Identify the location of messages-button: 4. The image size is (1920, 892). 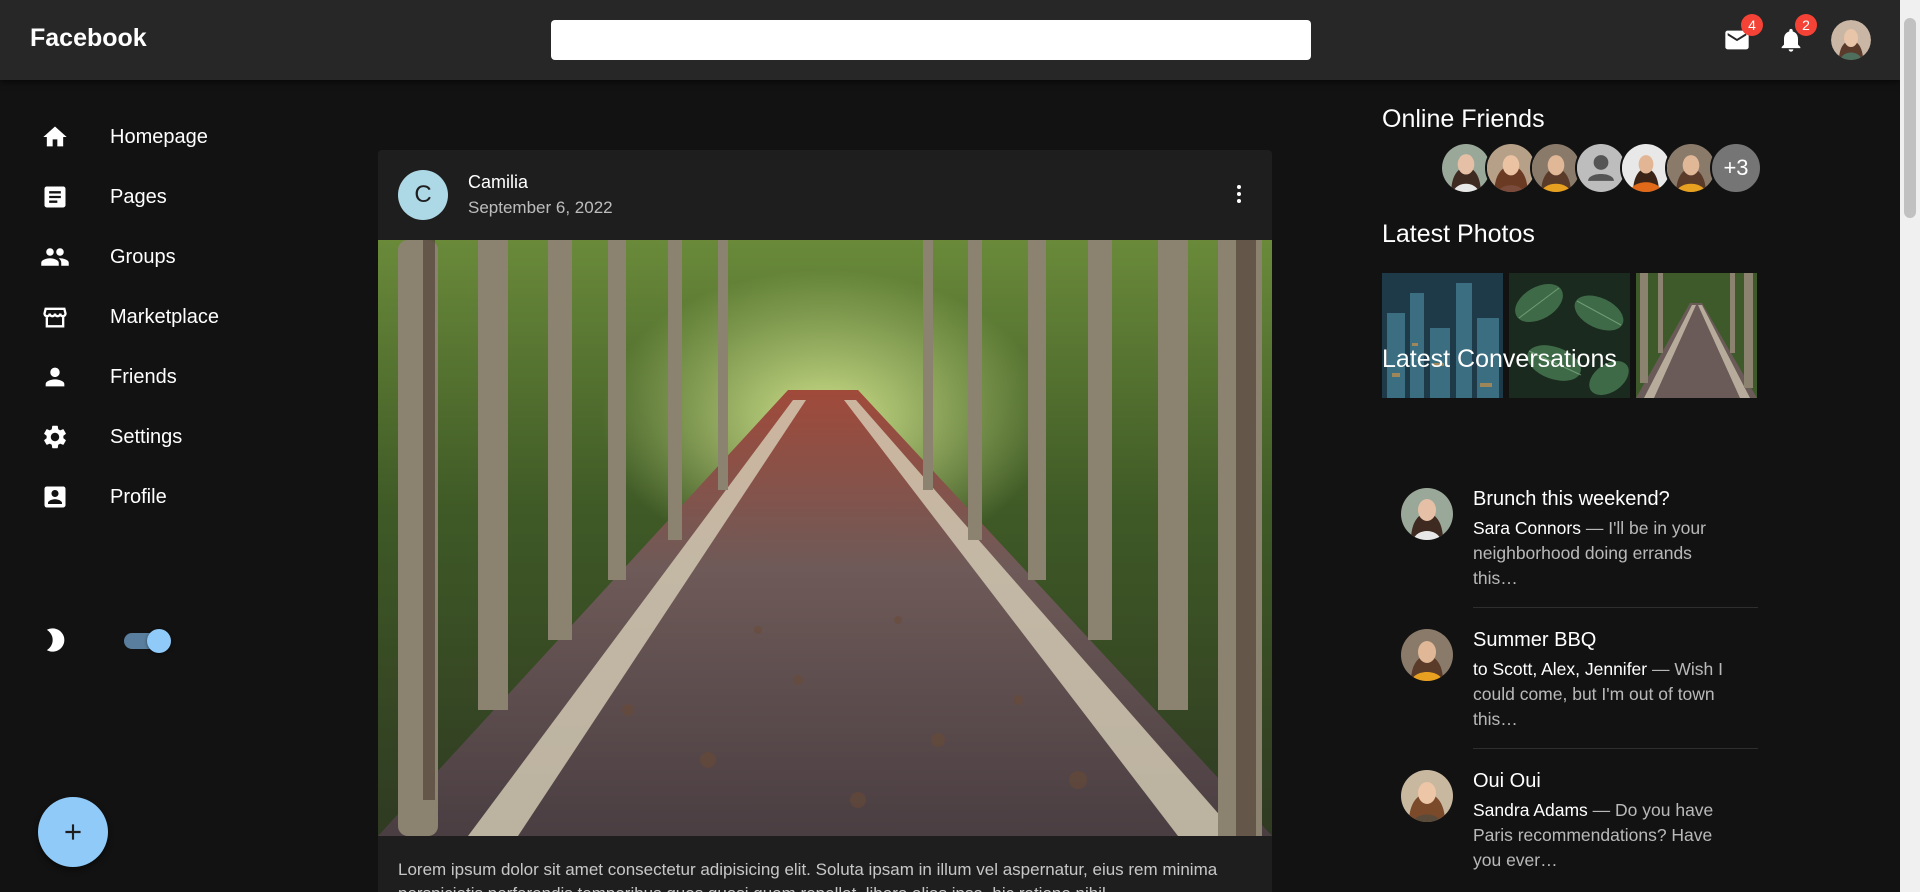
(1741, 36).